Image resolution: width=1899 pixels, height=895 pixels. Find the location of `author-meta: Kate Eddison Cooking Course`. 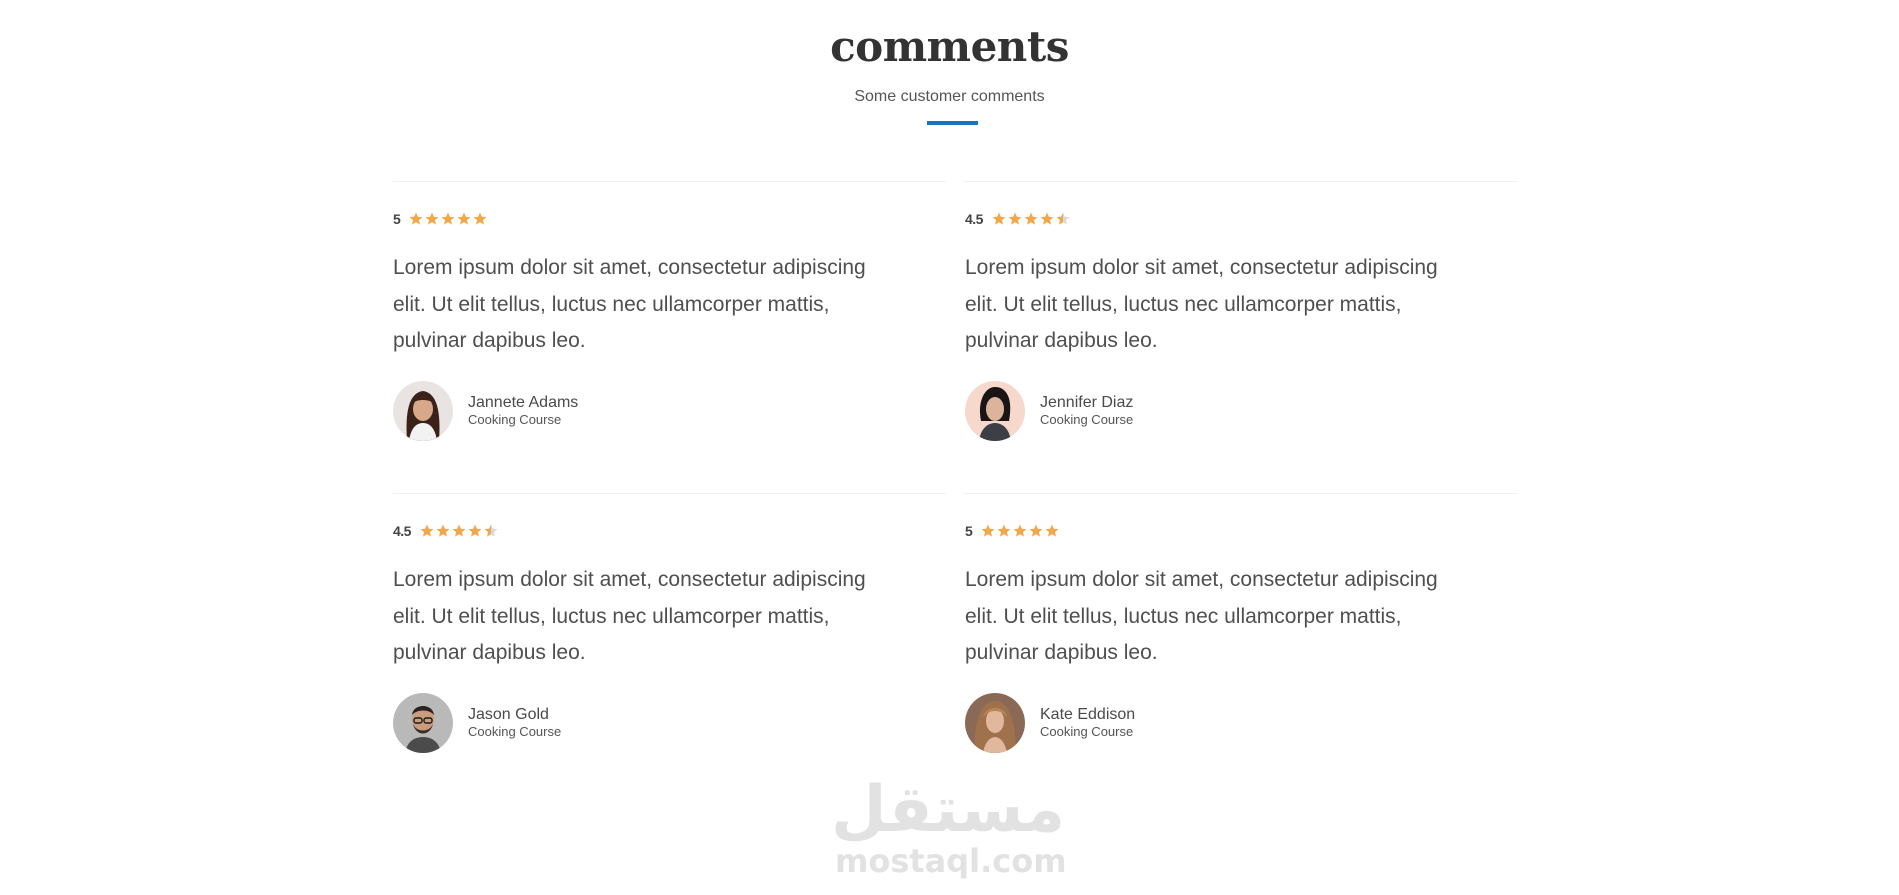

author-meta: Kate Eddison Cooking Course is located at coordinates (1087, 723).